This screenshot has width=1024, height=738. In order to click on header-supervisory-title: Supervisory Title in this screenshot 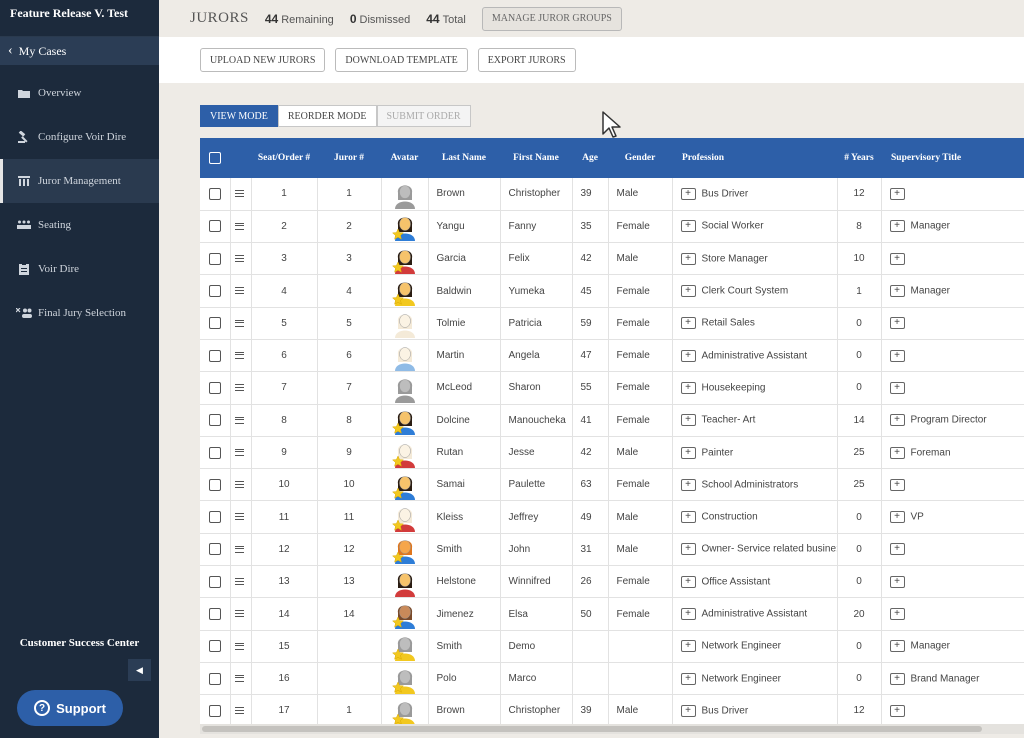, I will do `click(952, 158)`.